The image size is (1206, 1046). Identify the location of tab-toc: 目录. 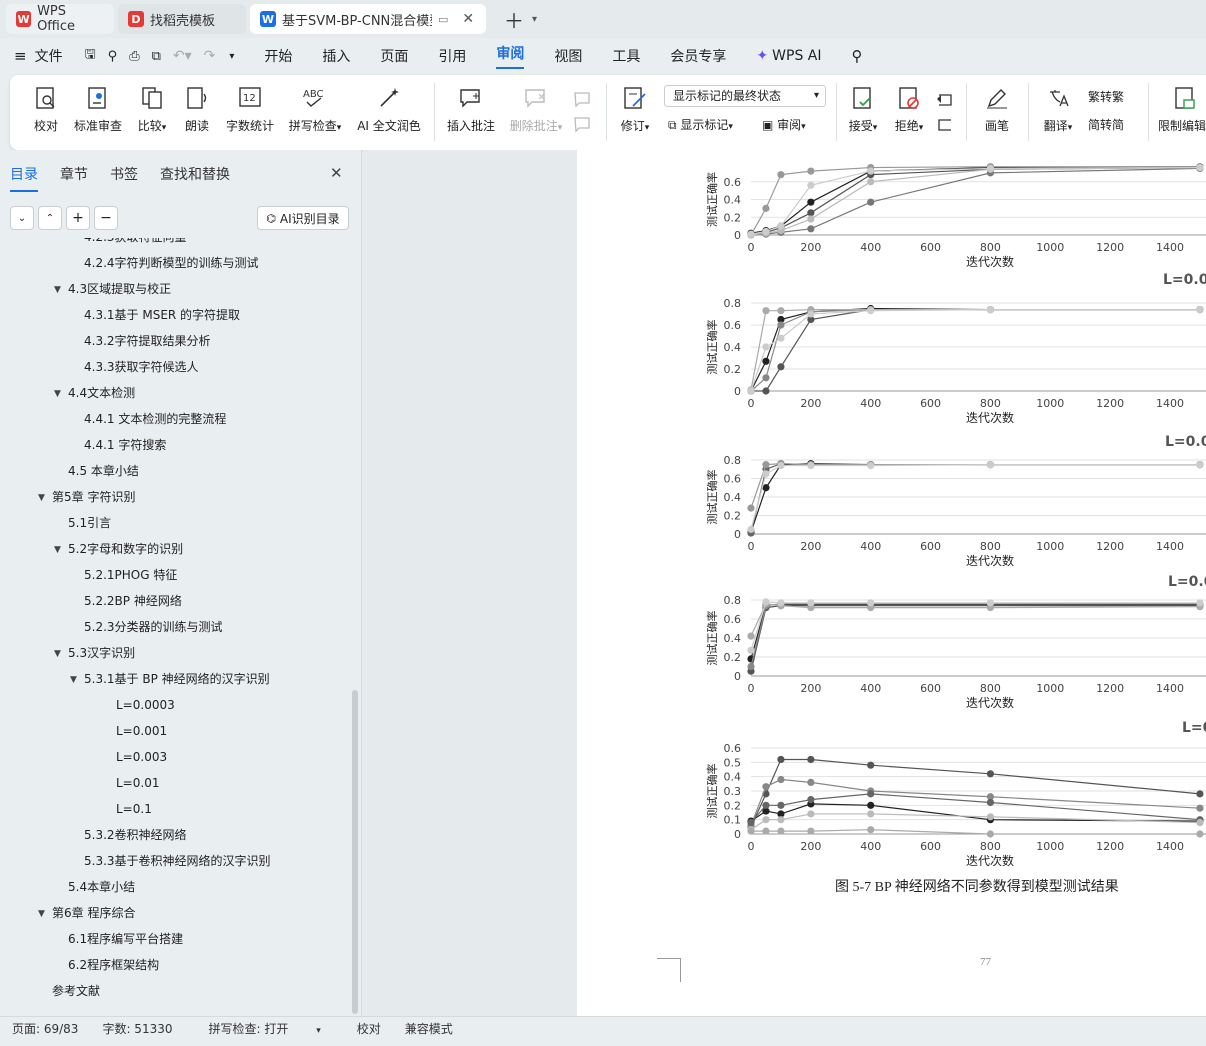
(24, 178).